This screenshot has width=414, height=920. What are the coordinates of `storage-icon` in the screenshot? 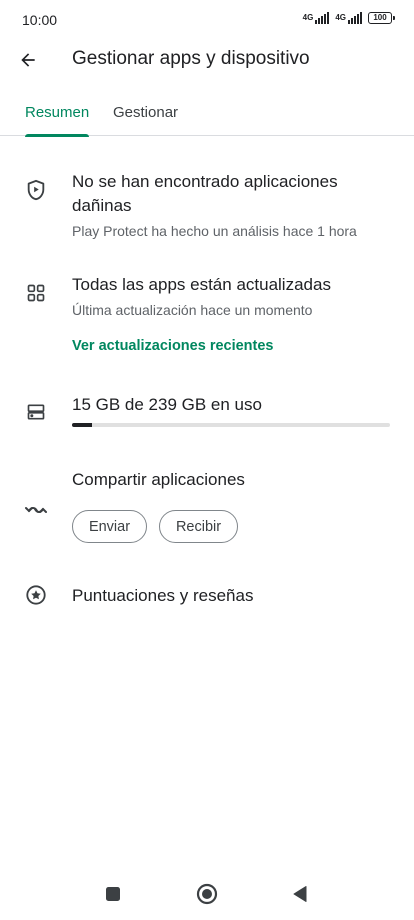 It's located at (36, 412).